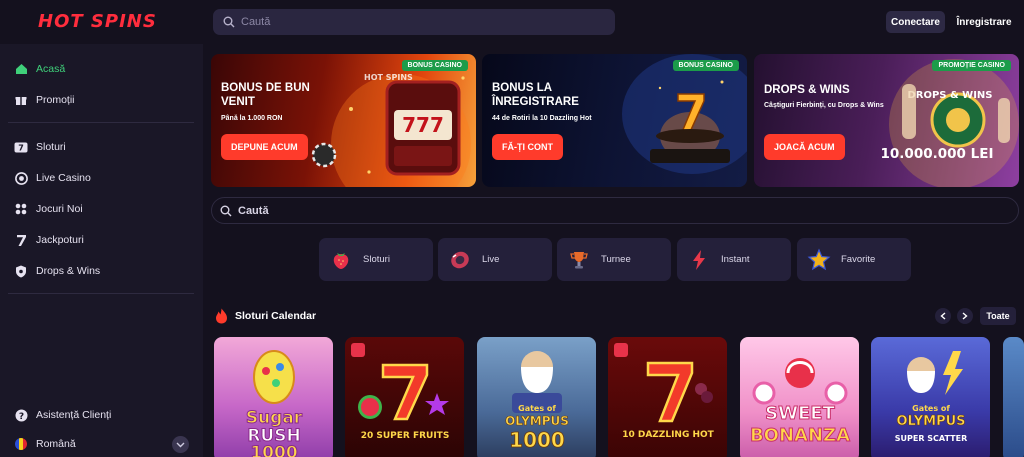  I want to click on see-all-button: Toate, so click(998, 316).